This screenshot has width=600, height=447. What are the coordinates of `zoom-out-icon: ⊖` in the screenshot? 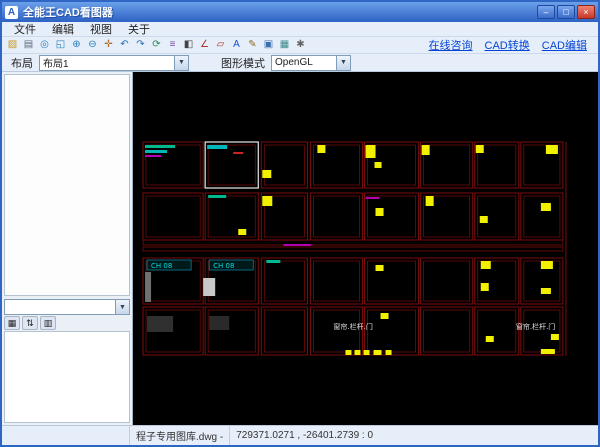 It's located at (92, 45).